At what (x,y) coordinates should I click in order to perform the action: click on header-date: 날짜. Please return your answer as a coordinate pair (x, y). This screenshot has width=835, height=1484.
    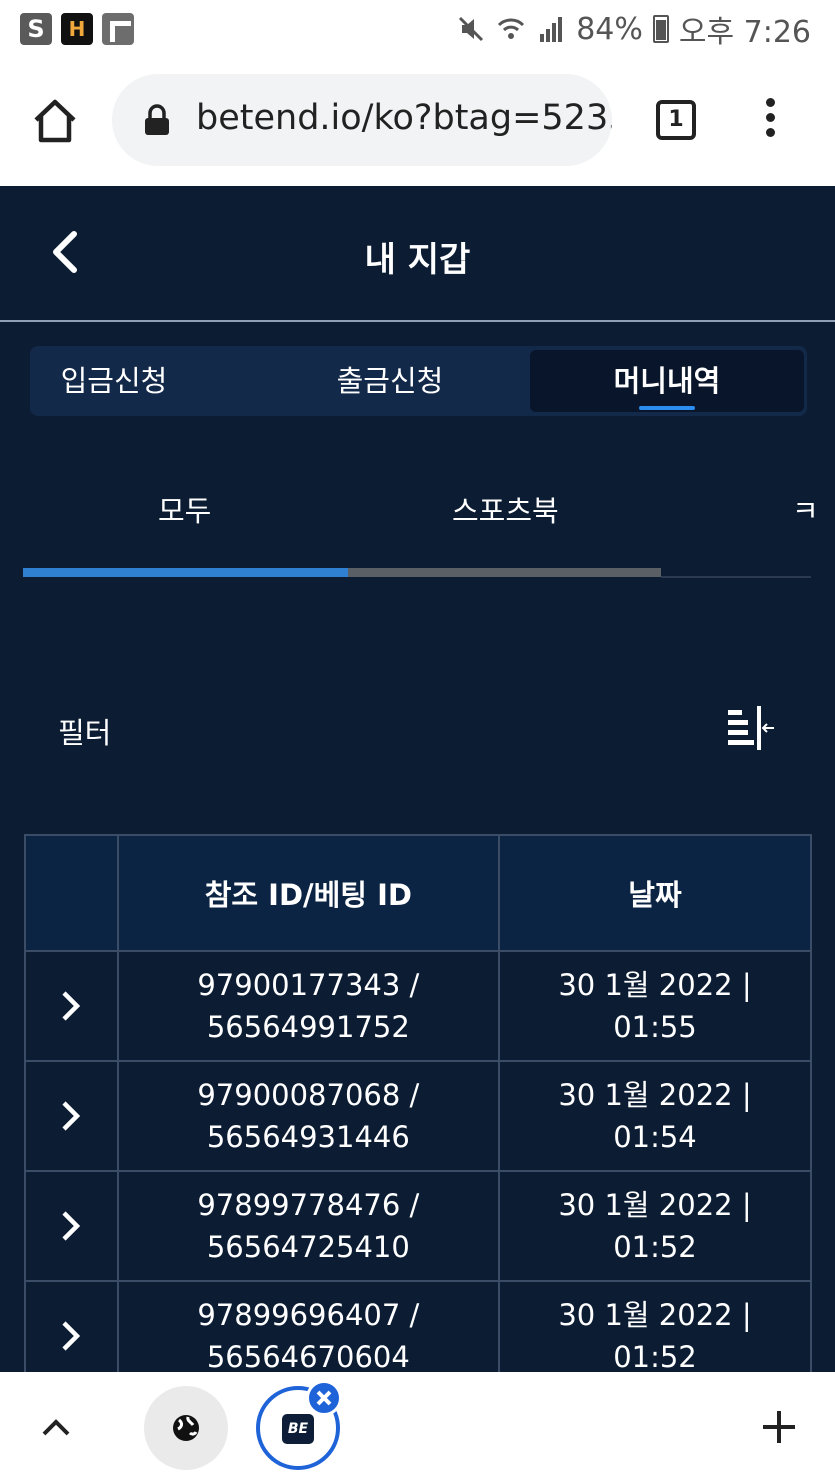
    Looking at the image, I should click on (655, 893).